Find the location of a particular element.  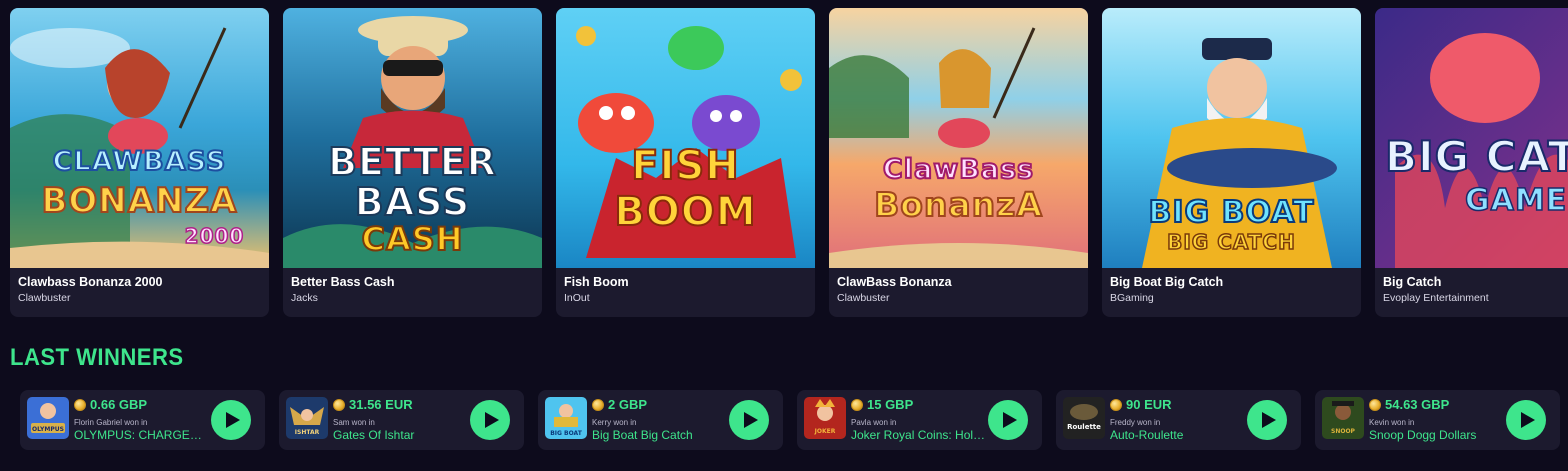

winner-game-thumbnail: Roulette is located at coordinates (1084, 418).